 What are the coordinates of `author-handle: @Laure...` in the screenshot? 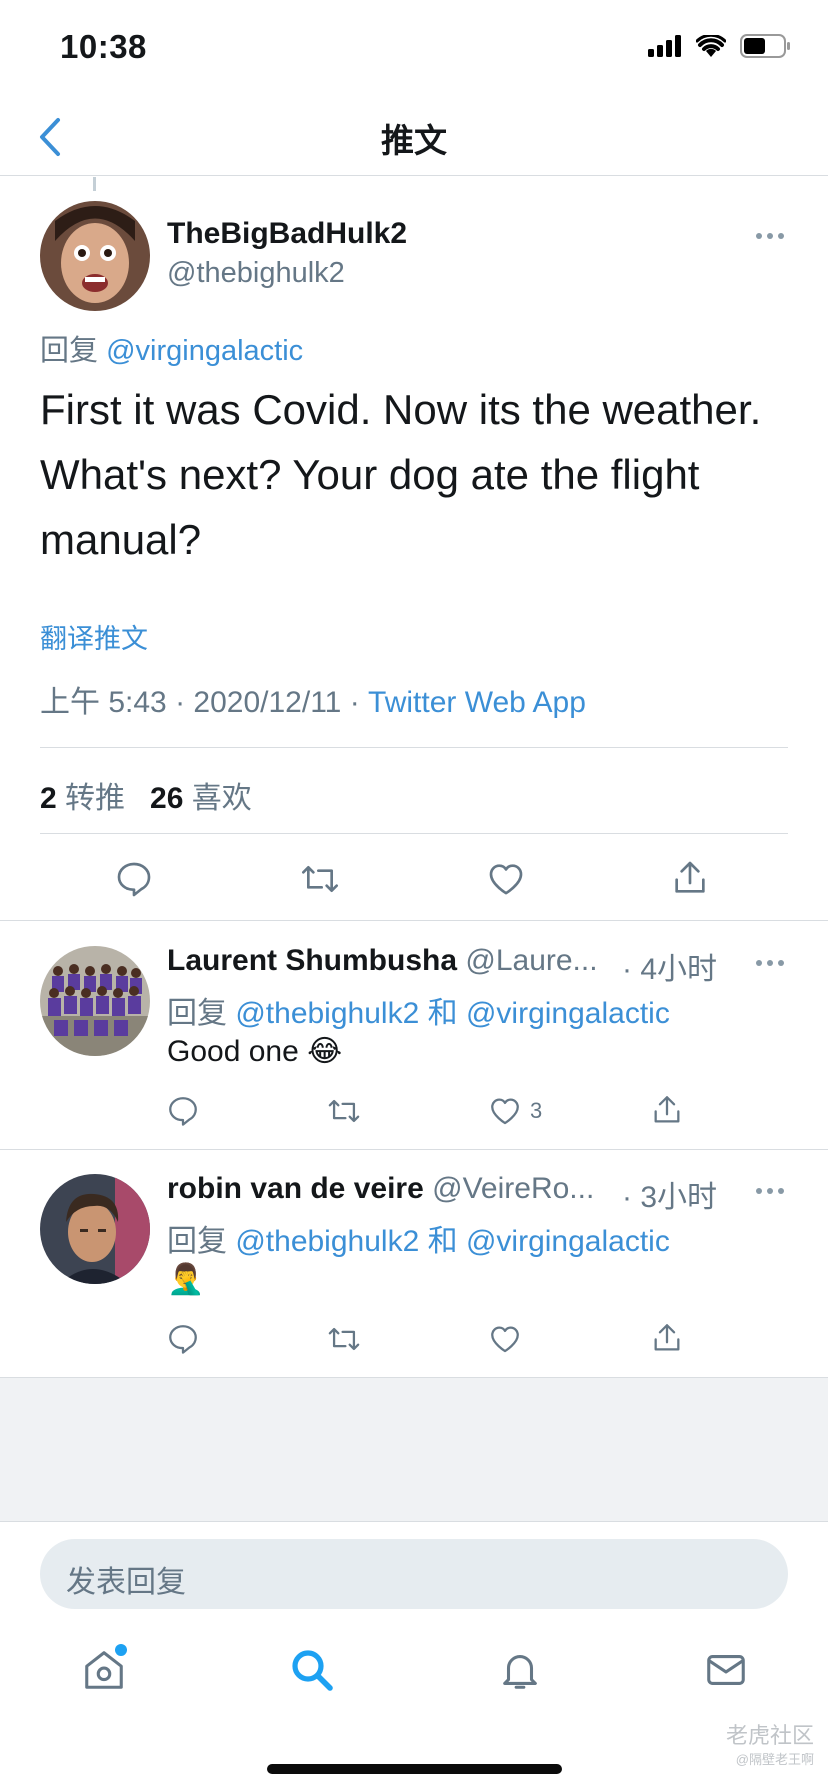 It's located at (531, 960).